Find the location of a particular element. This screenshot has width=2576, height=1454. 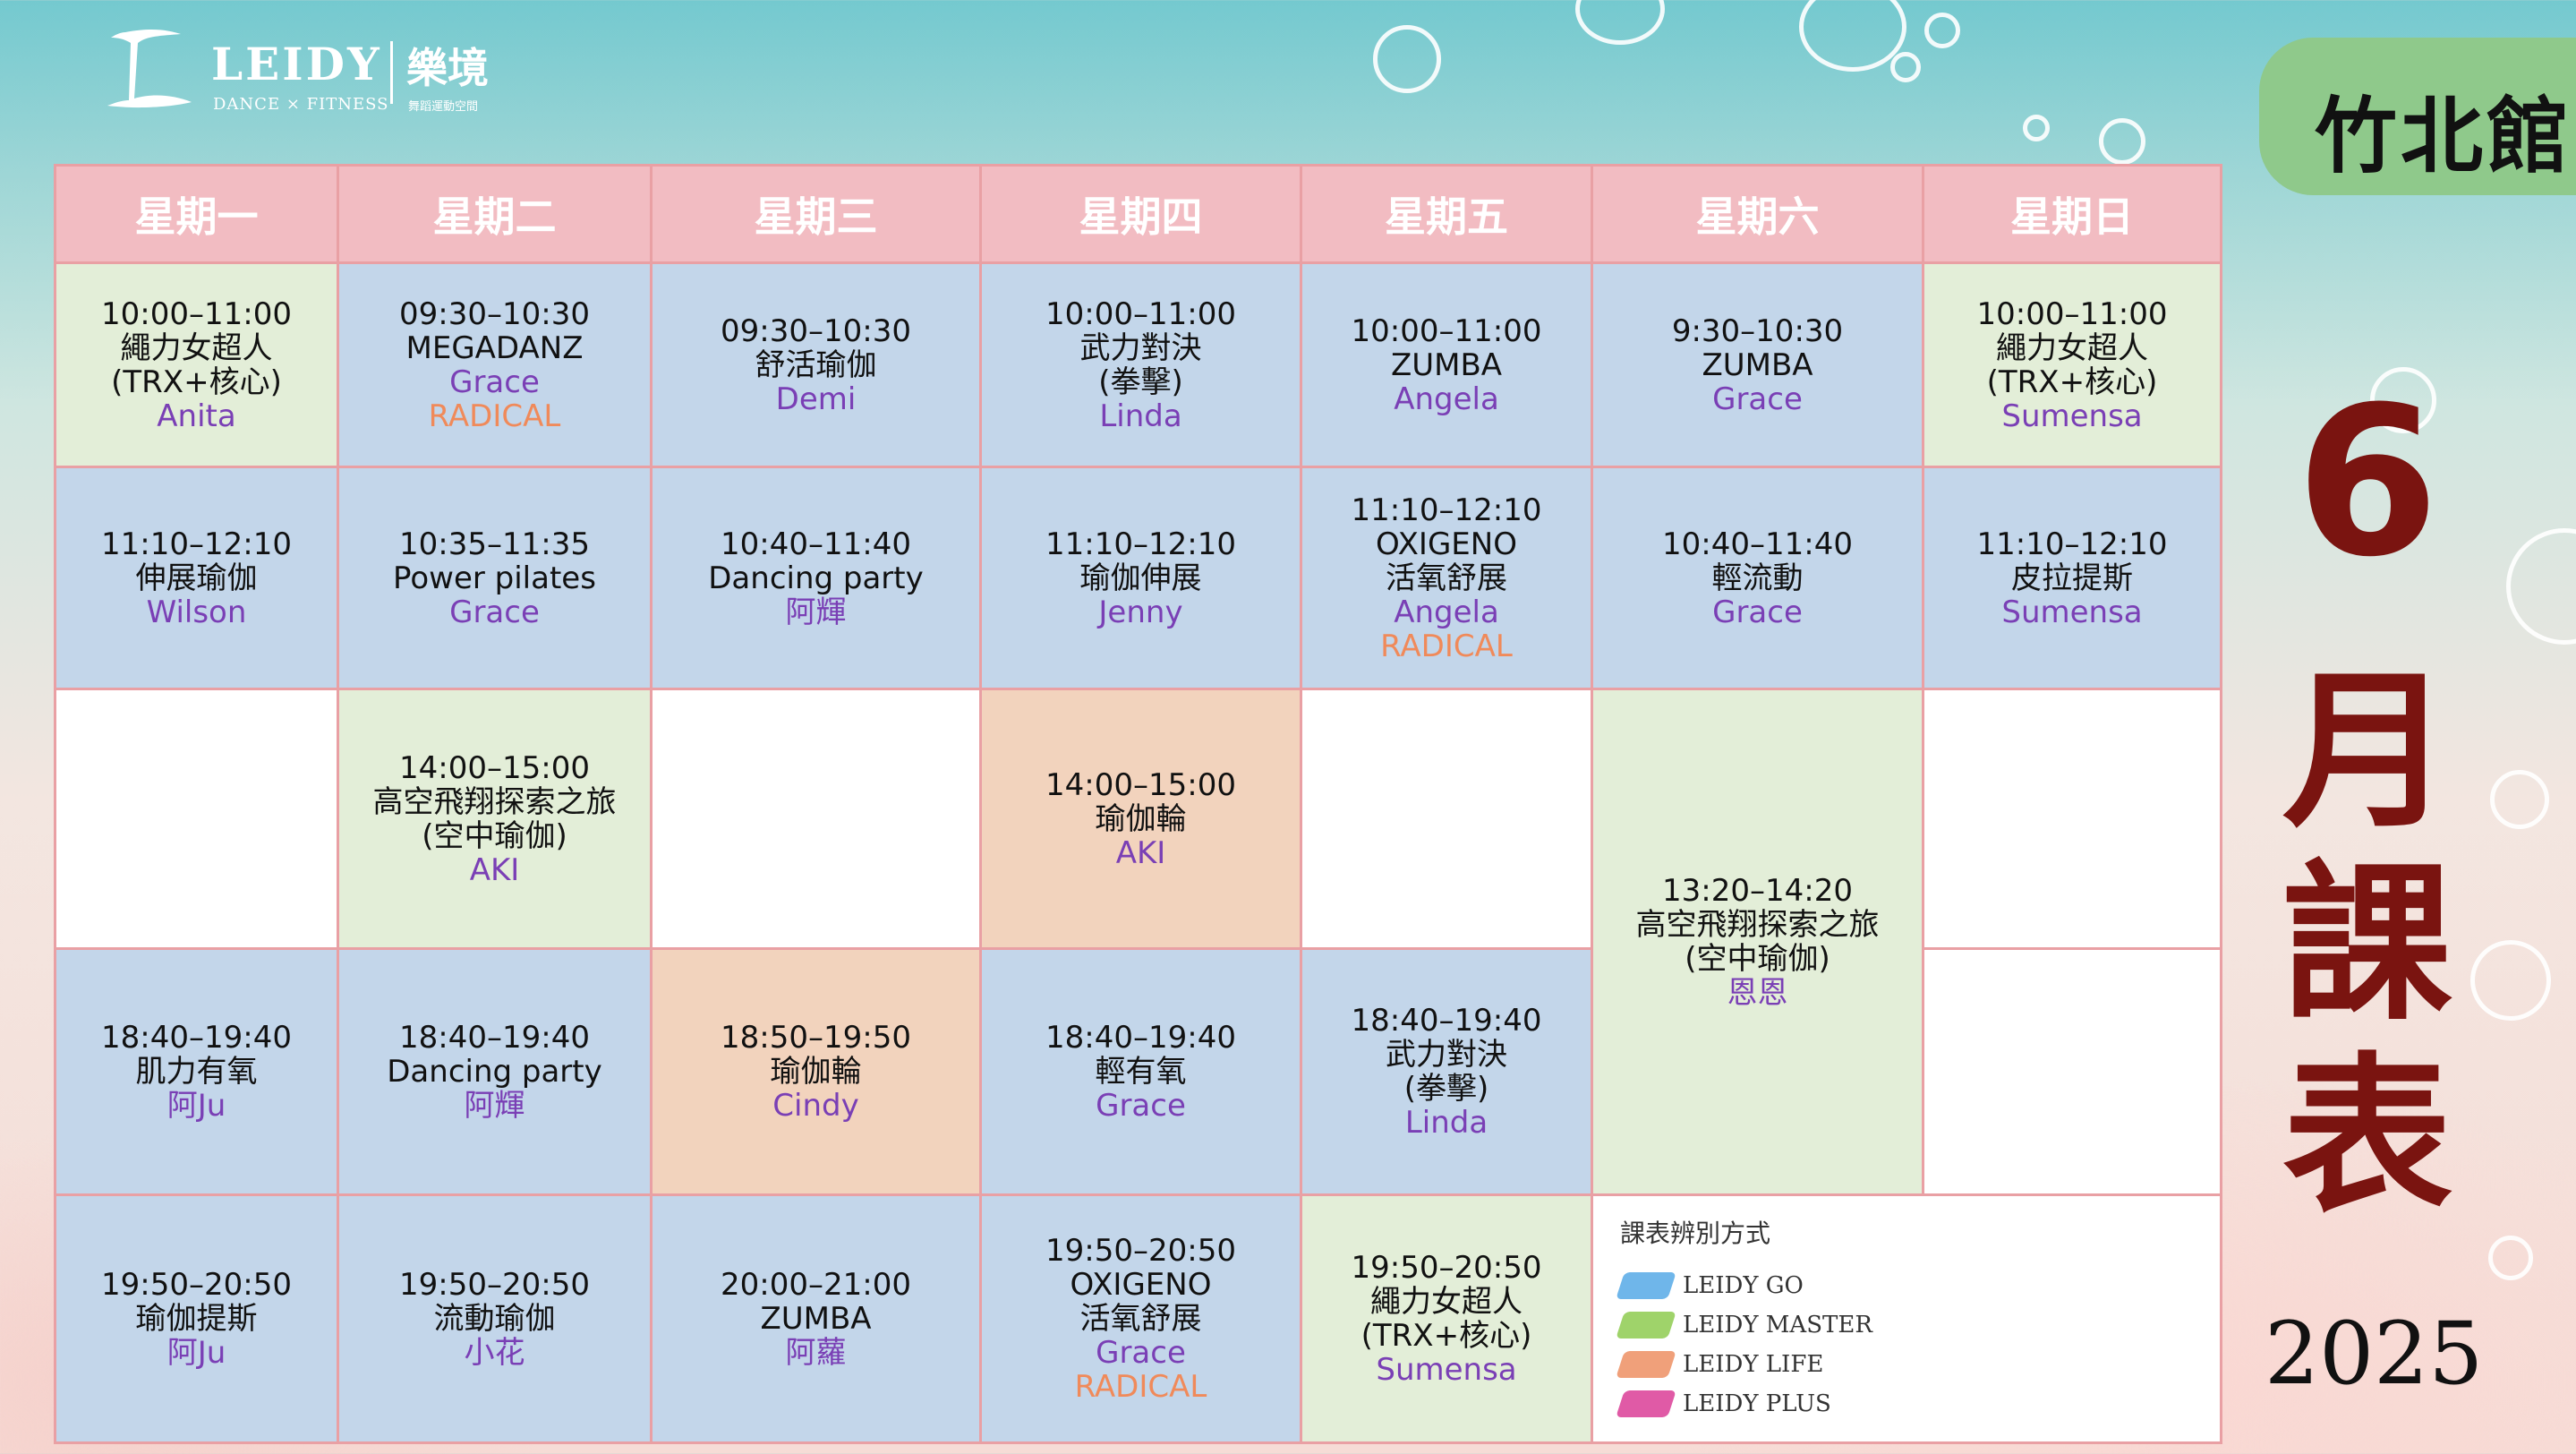

brand-name: LEIDY is located at coordinates (296, 64).